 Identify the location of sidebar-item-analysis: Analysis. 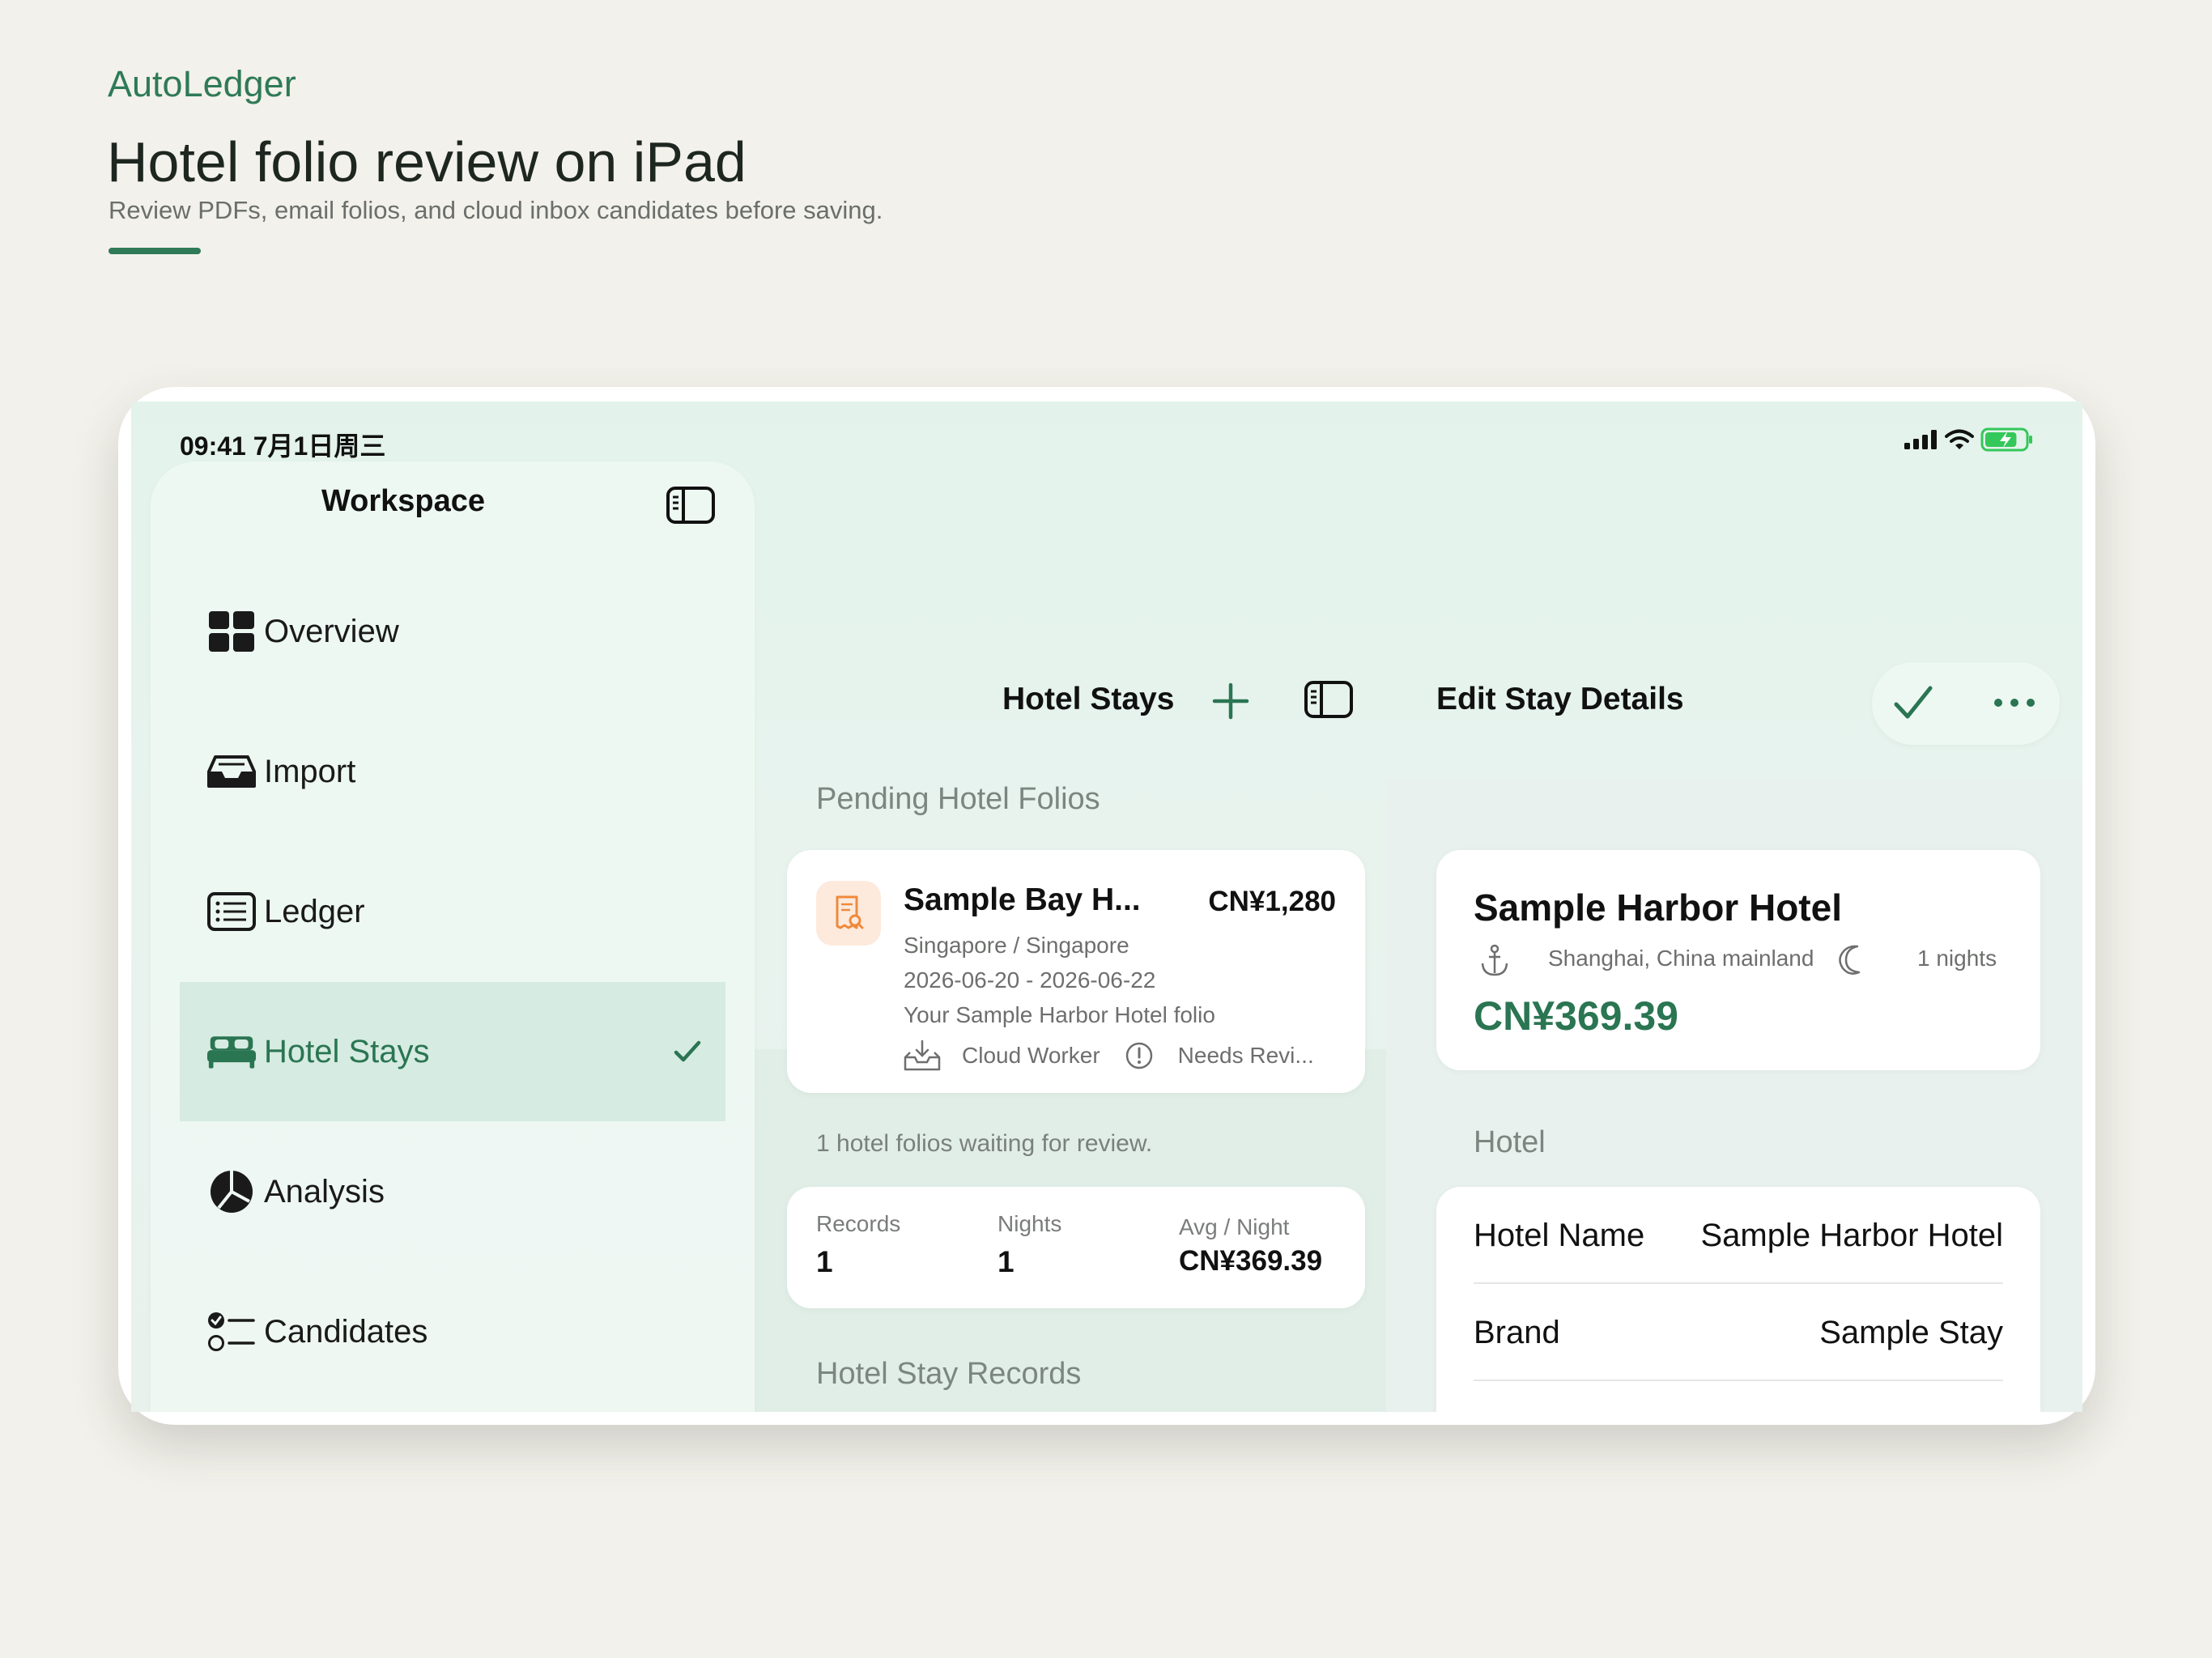
(453, 1191).